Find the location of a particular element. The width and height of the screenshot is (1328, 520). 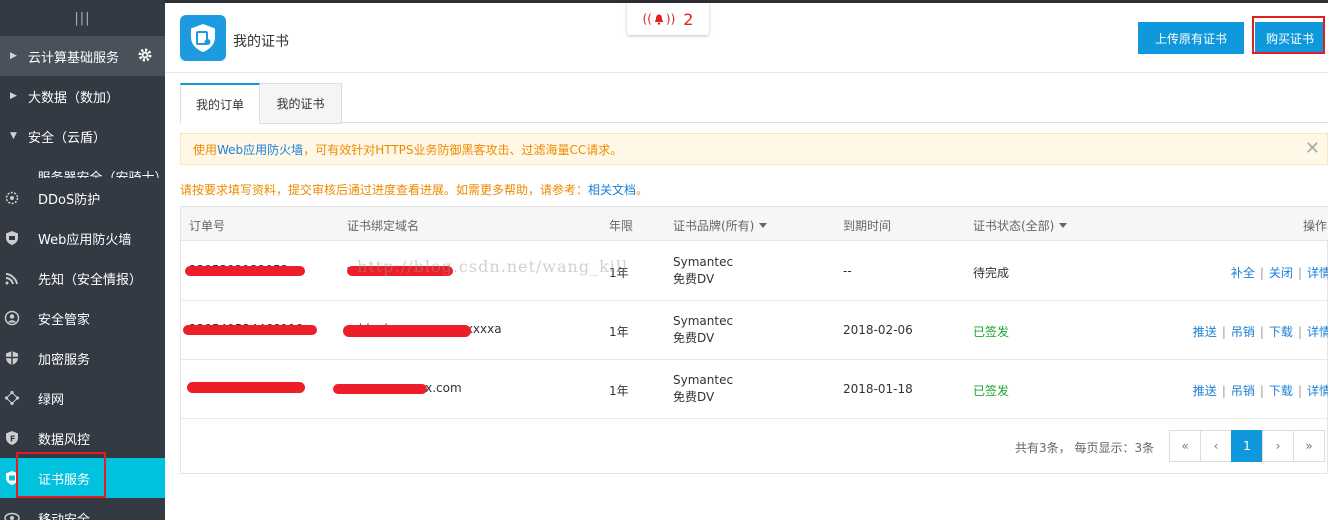

last-page-button: » is located at coordinates (1309, 446).